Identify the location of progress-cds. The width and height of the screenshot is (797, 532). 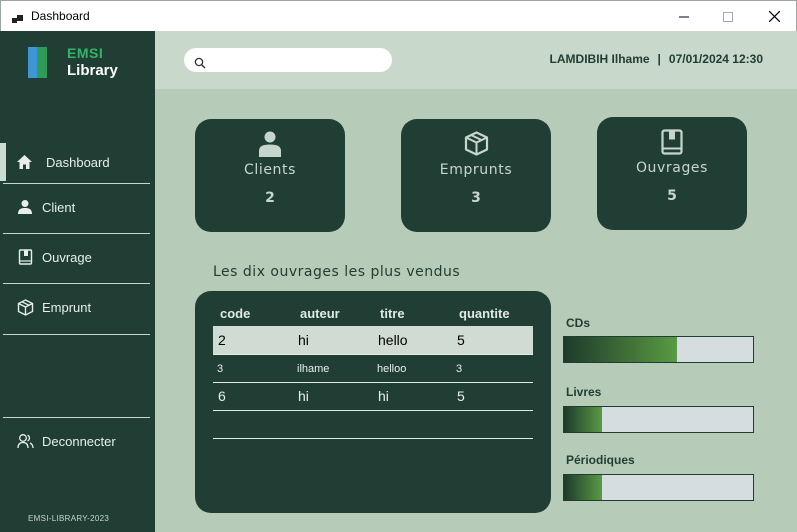
(658, 349).